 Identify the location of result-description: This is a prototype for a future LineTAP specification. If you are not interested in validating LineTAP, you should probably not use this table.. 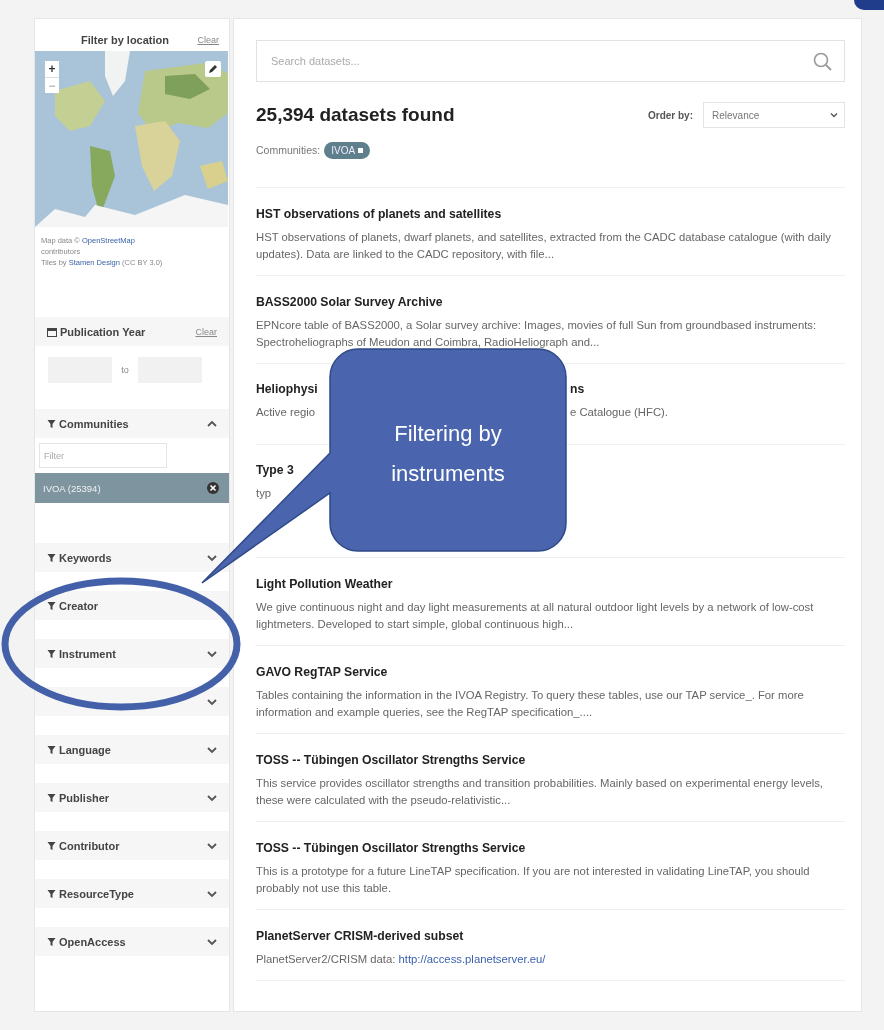
(533, 880).